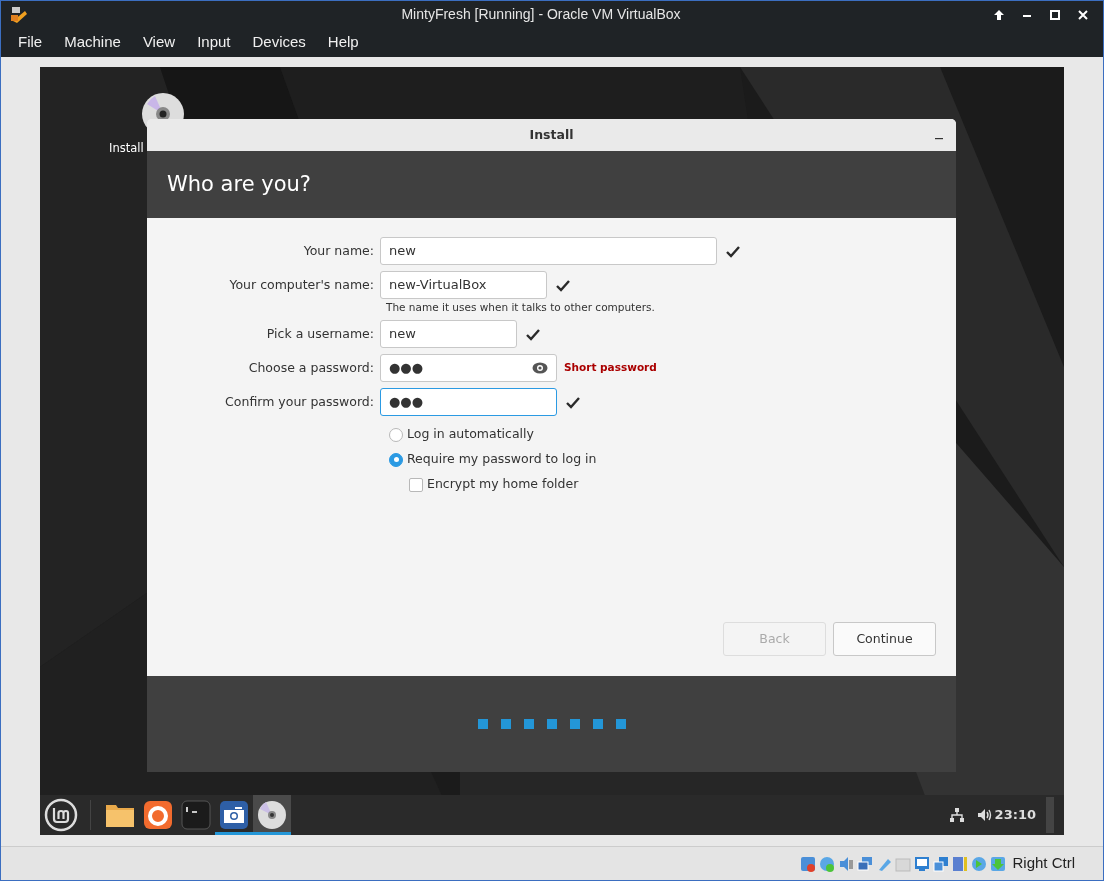 This screenshot has width=1104, height=881. Describe the element at coordinates (540, 368) in the screenshot. I see `eye-icon` at that location.